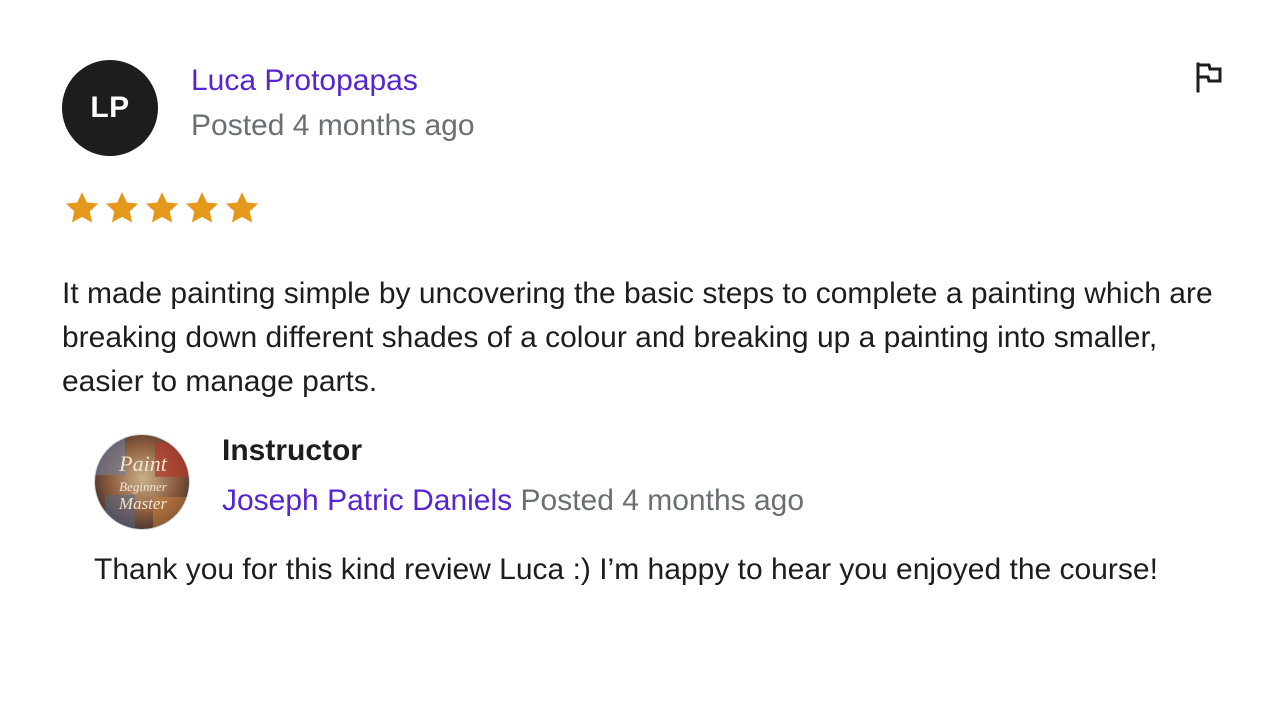 This screenshot has height=722, width=1288. What do you see at coordinates (292, 450) in the screenshot?
I see `instructor-role-label: Instructor` at bounding box center [292, 450].